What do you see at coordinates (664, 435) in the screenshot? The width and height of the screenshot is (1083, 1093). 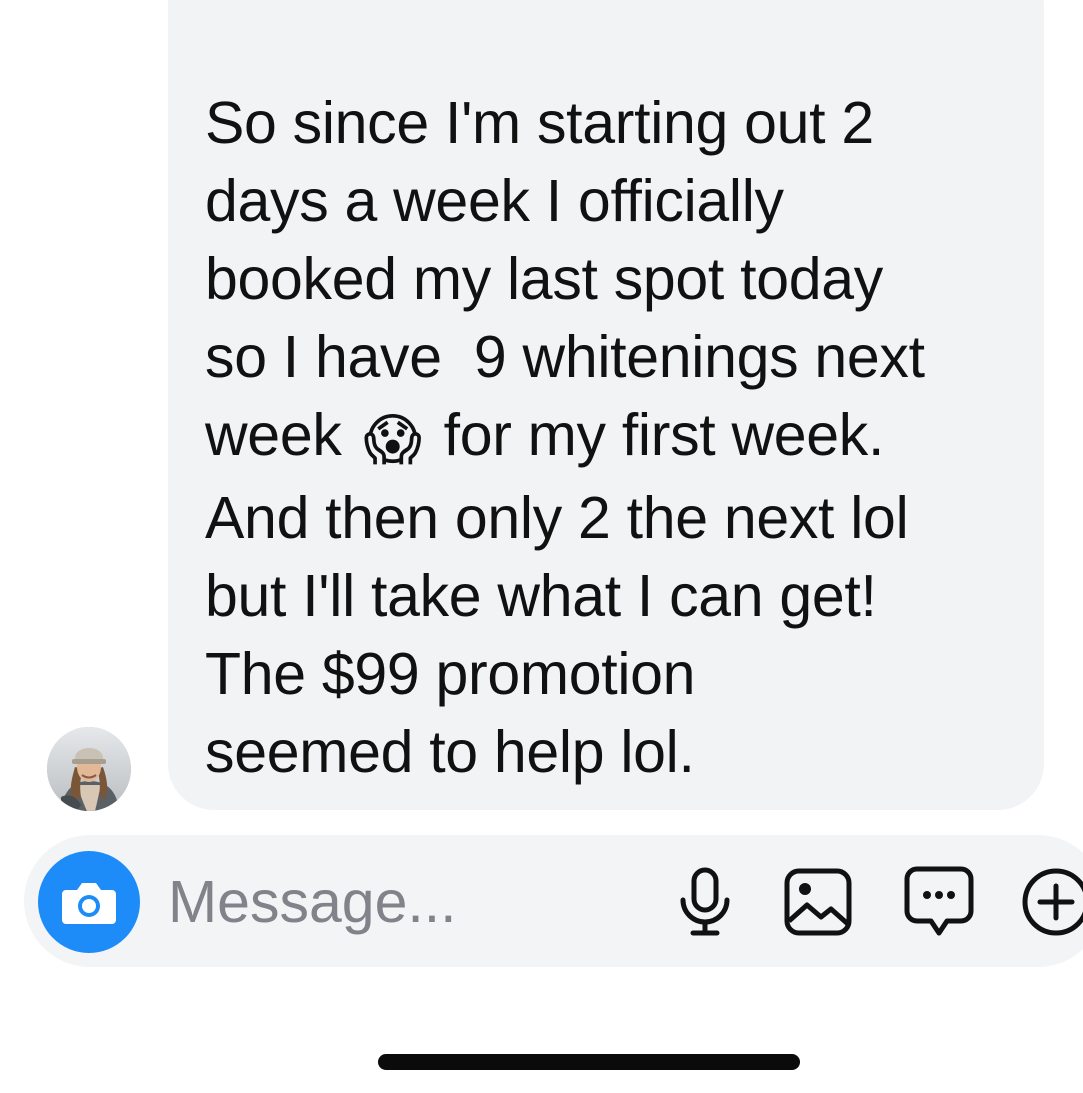 I see `message-line: for my first week.` at bounding box center [664, 435].